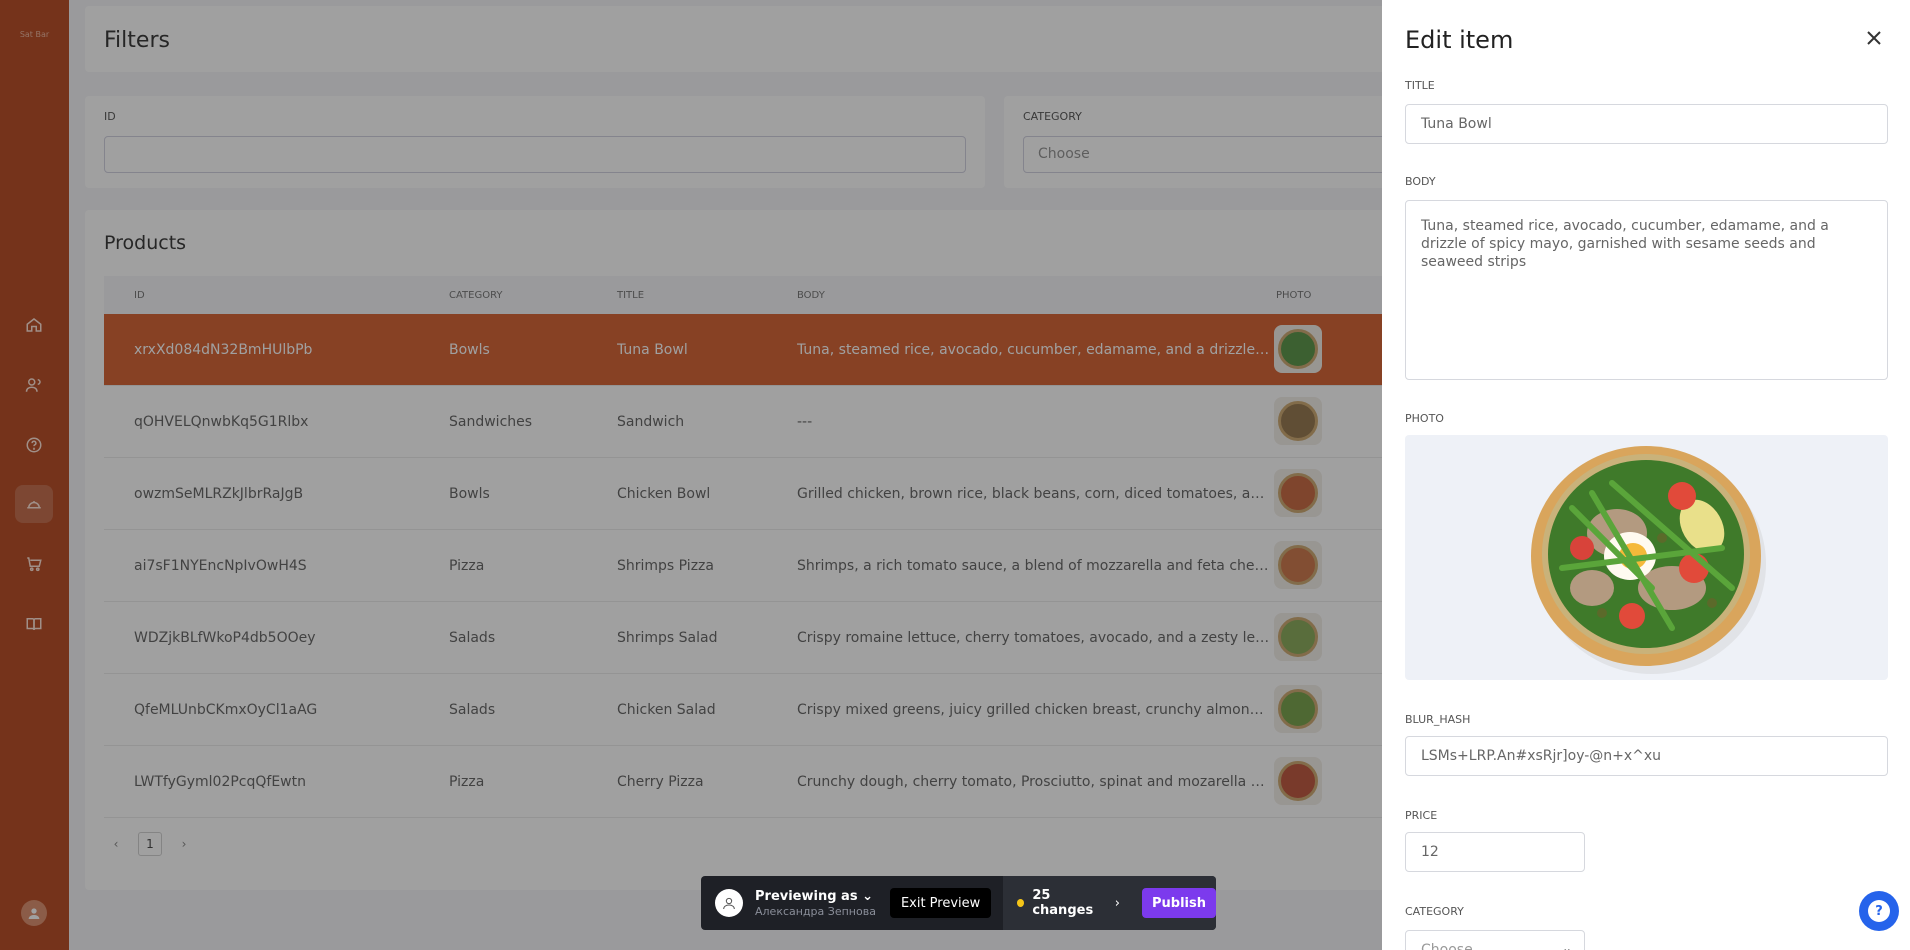  Describe the element at coordinates (815, 911) in the screenshot. I see `preview-user-name: Александра Зепнова` at that location.